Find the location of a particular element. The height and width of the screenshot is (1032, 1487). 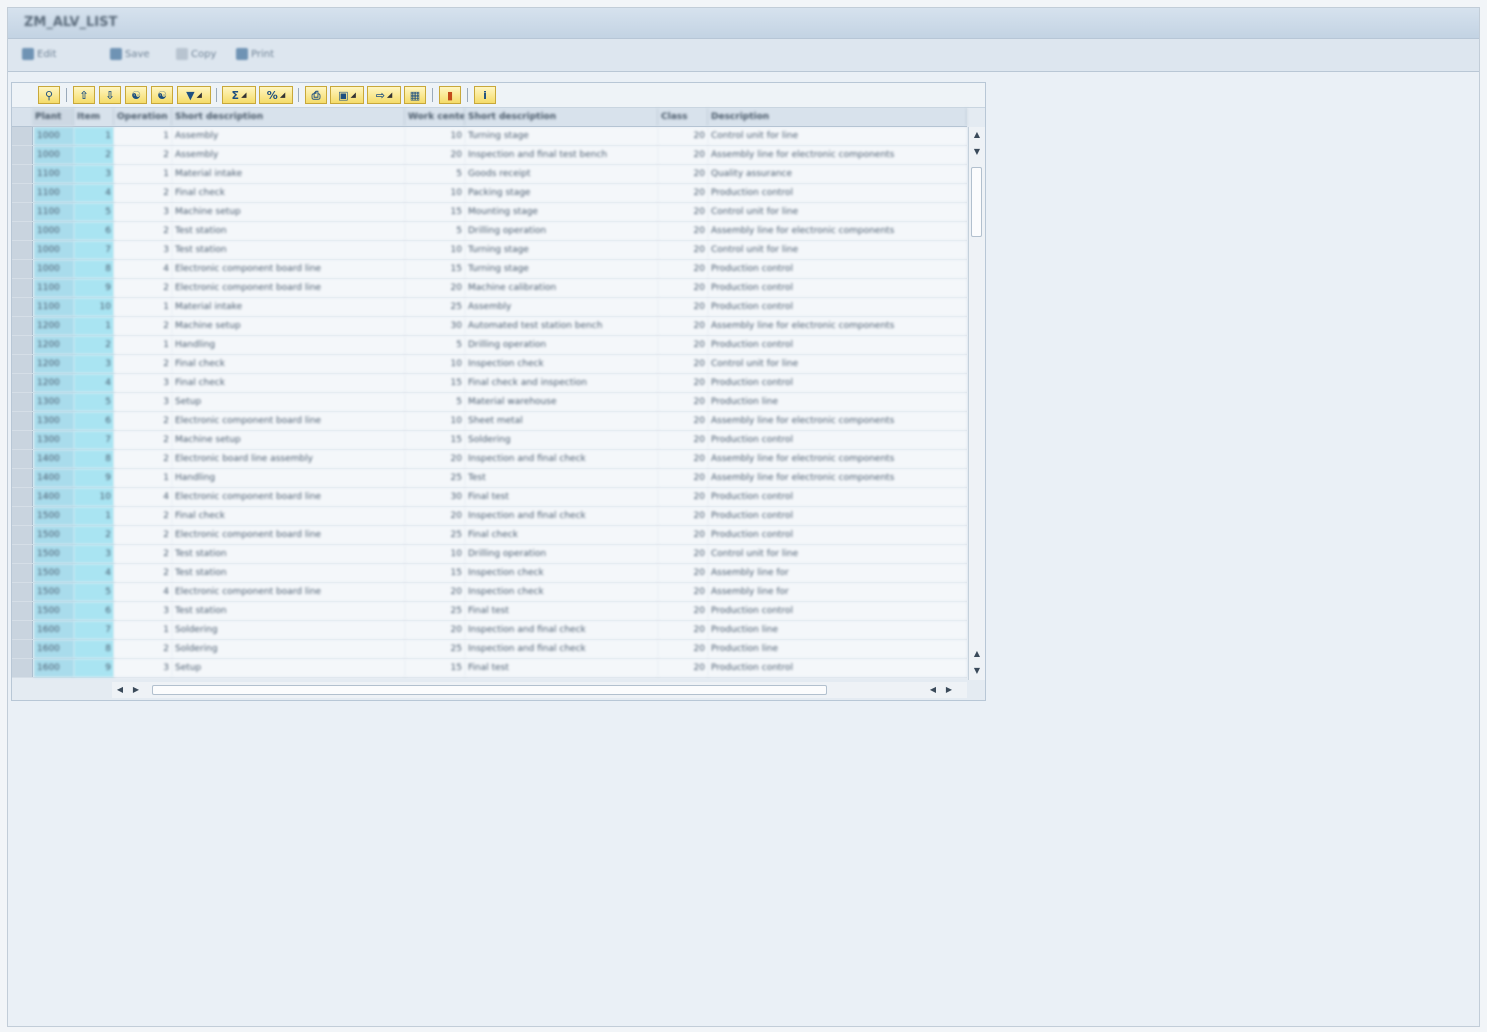

cell-short-description-2: Automated test station bench is located at coordinates (561, 326).